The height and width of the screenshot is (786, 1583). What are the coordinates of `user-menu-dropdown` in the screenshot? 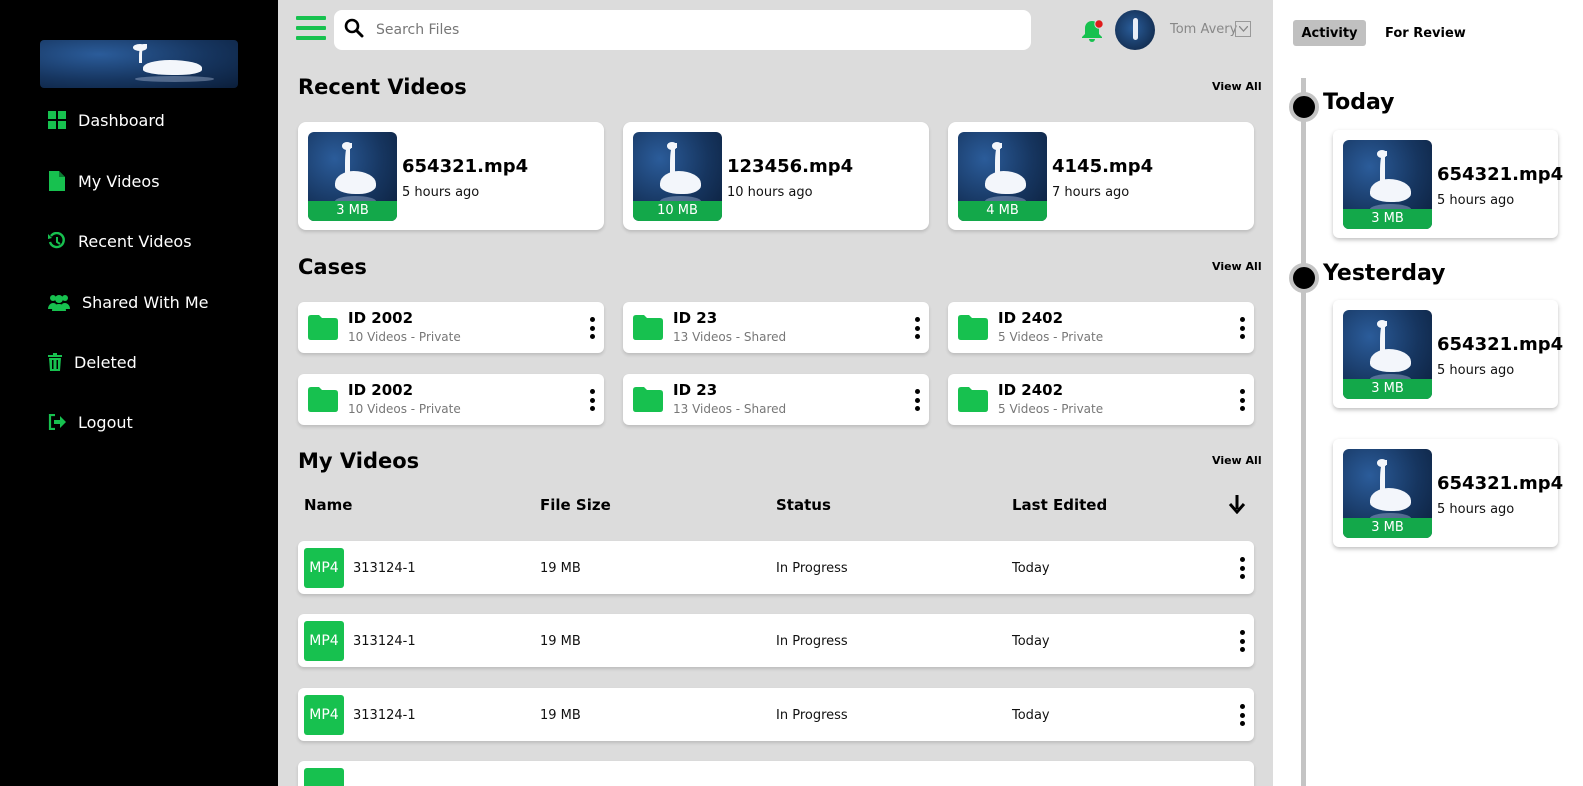 It's located at (1243, 29).